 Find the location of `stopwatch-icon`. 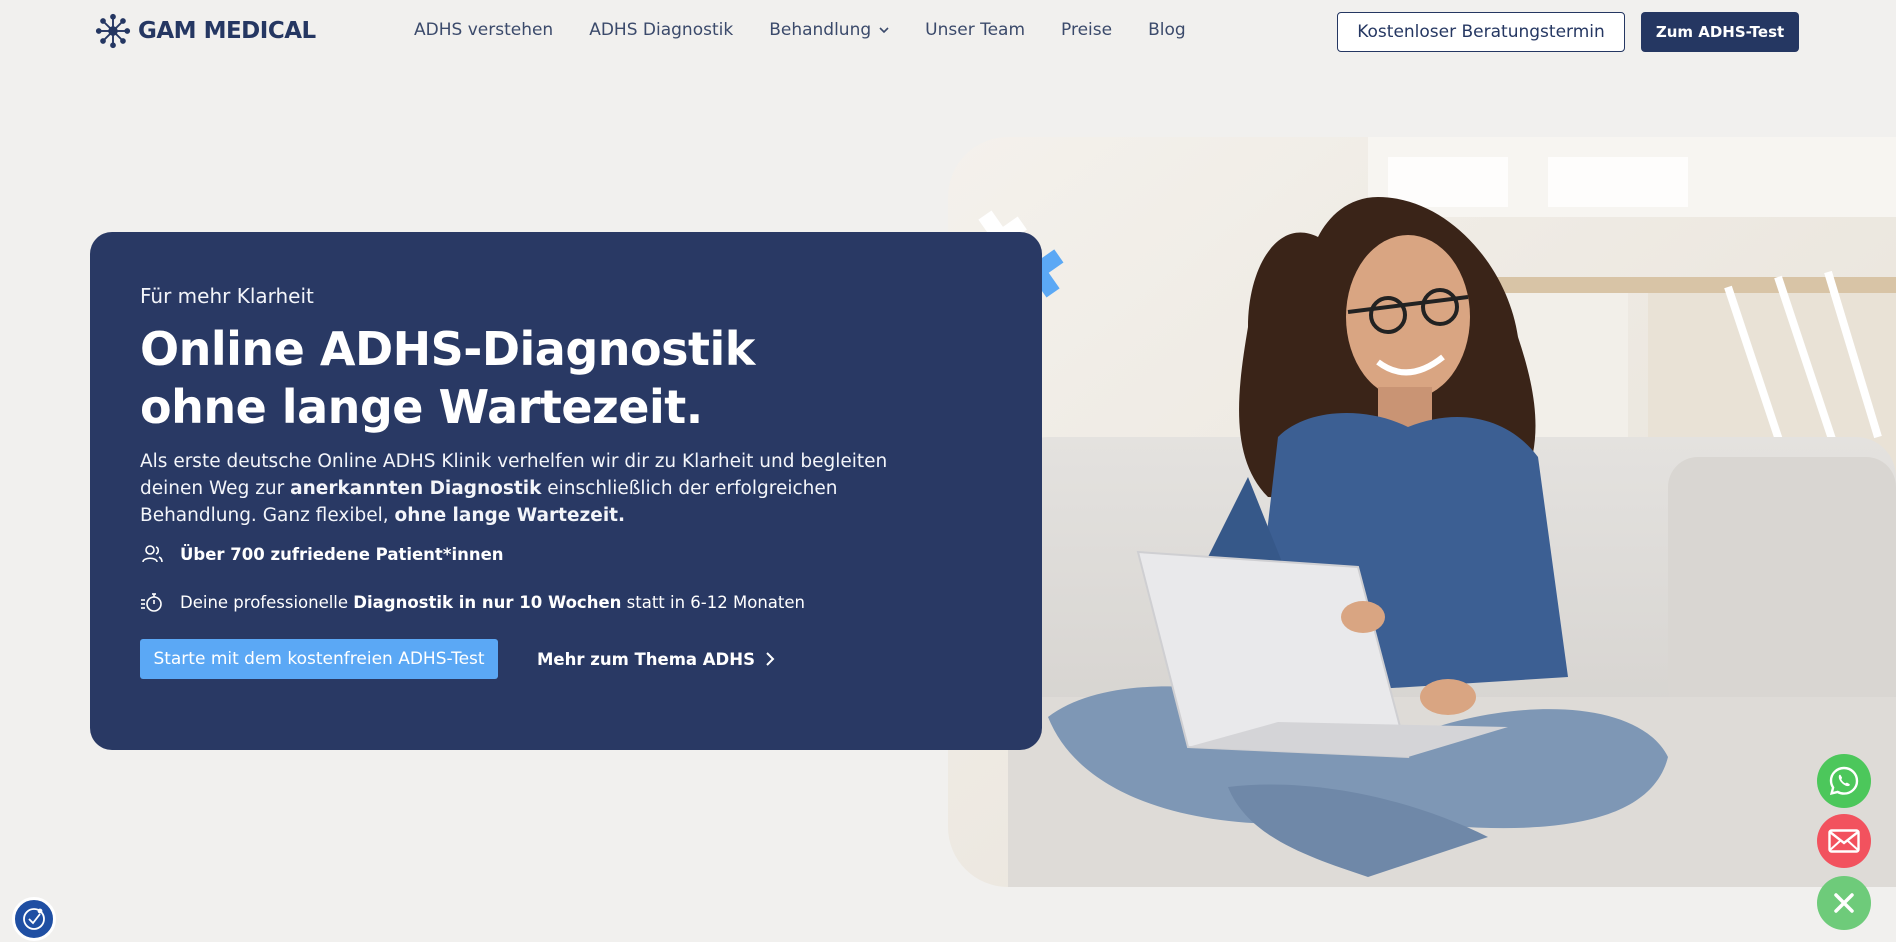

stopwatch-icon is located at coordinates (151, 602).